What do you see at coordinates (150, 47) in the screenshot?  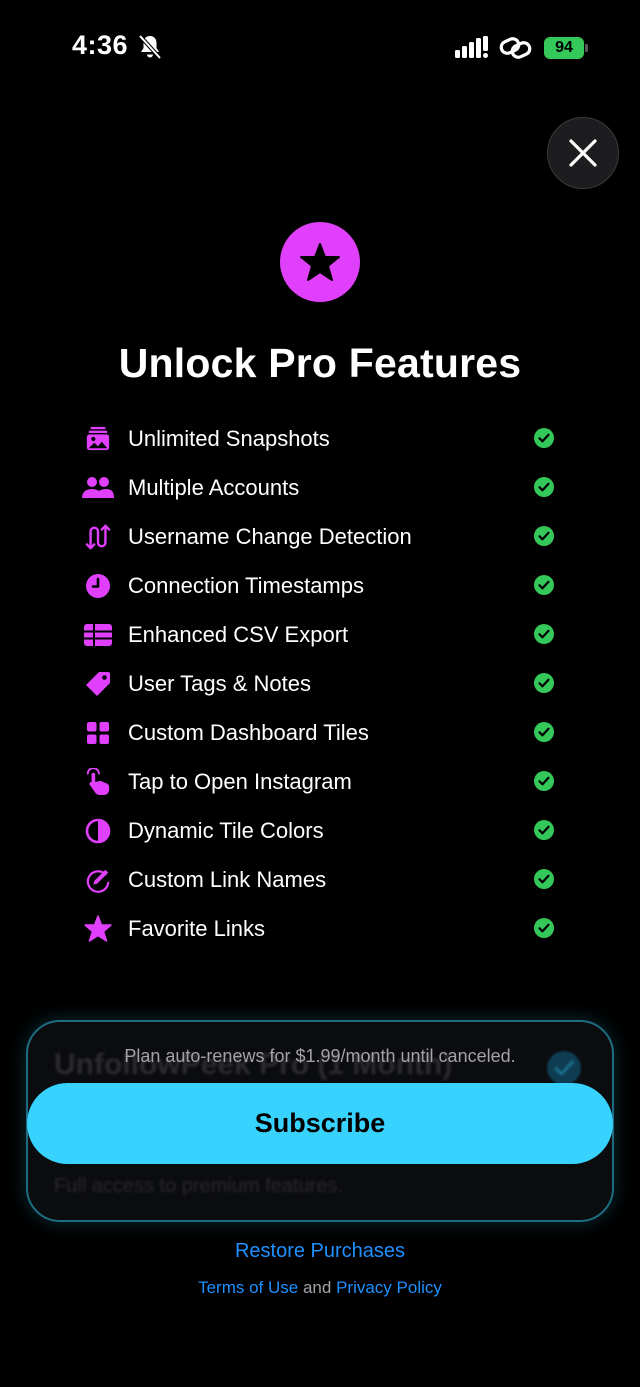 I see `bell-slash-icon` at bounding box center [150, 47].